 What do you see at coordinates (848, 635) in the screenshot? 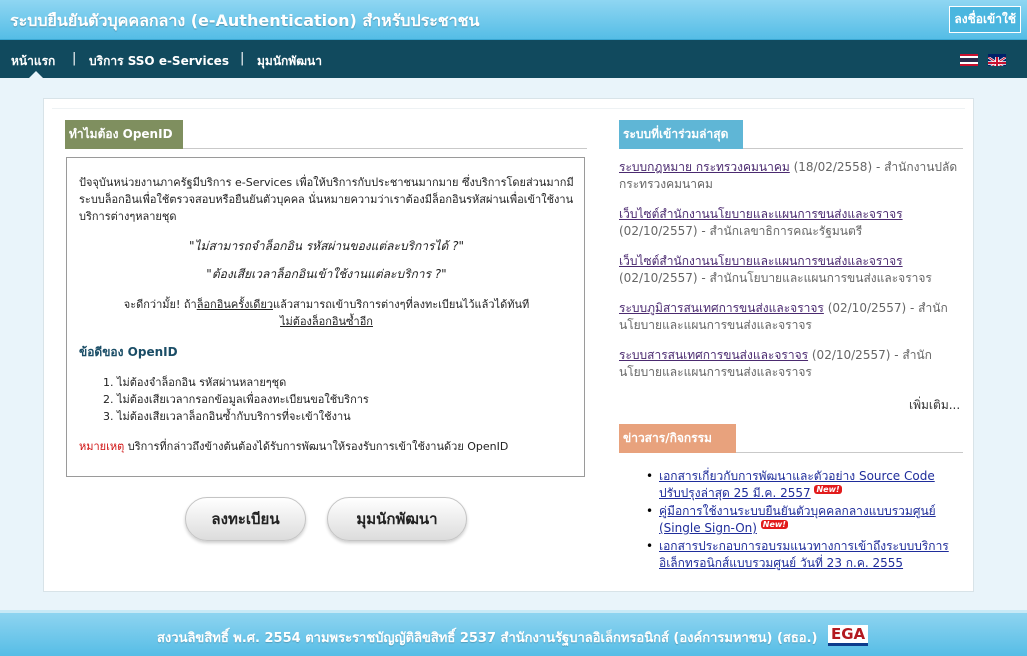
I see `ega-logo: EGA` at bounding box center [848, 635].